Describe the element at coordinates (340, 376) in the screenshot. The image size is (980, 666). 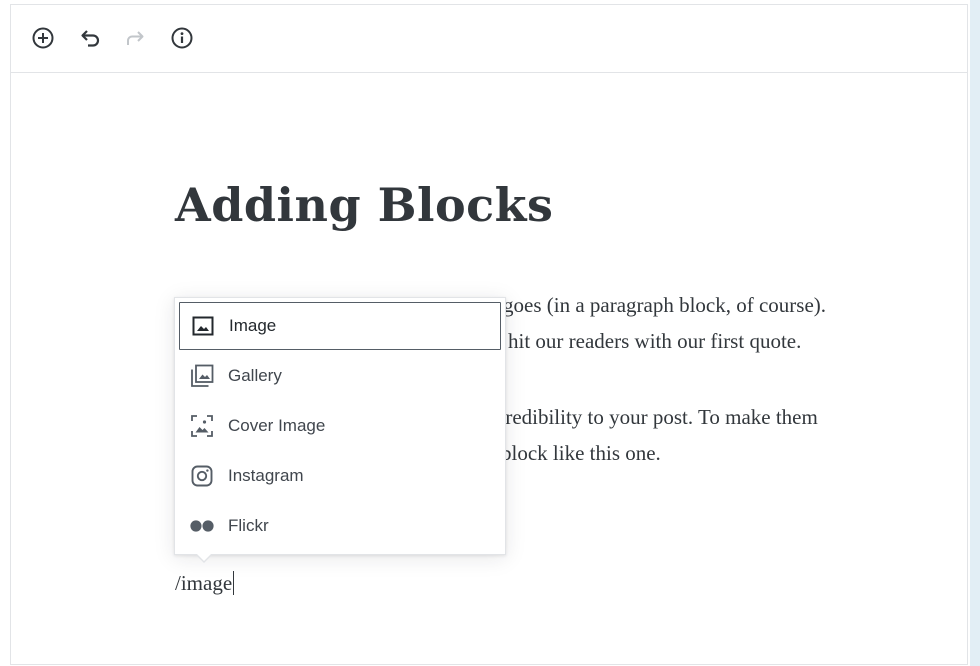
I see `inserter-item-gallery: Gallery` at that location.